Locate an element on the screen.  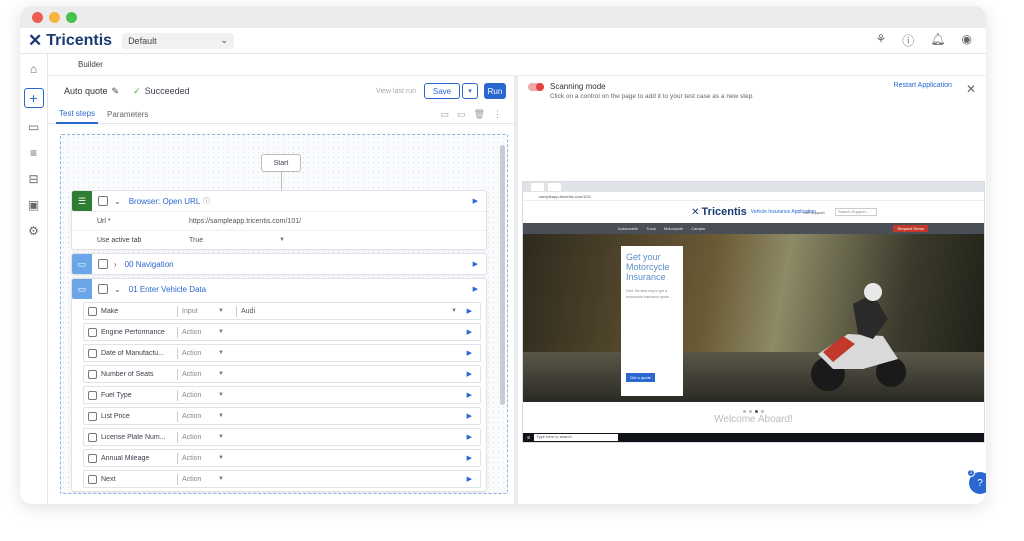
step-row: License Plate Num... Action ▼ ▶ is located at coordinates (282, 437).